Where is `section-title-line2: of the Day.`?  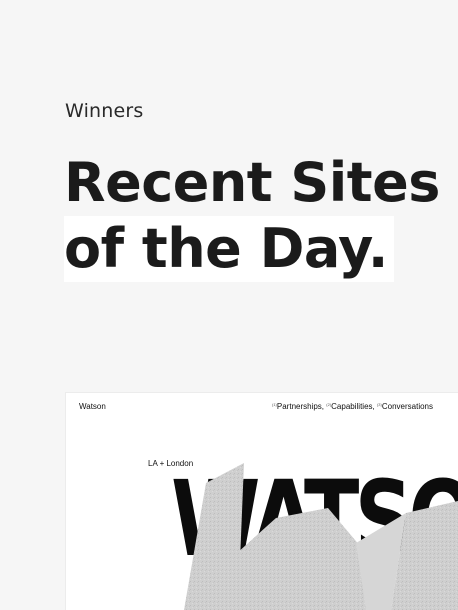
section-title-line2: of the Day. is located at coordinates (229, 249).